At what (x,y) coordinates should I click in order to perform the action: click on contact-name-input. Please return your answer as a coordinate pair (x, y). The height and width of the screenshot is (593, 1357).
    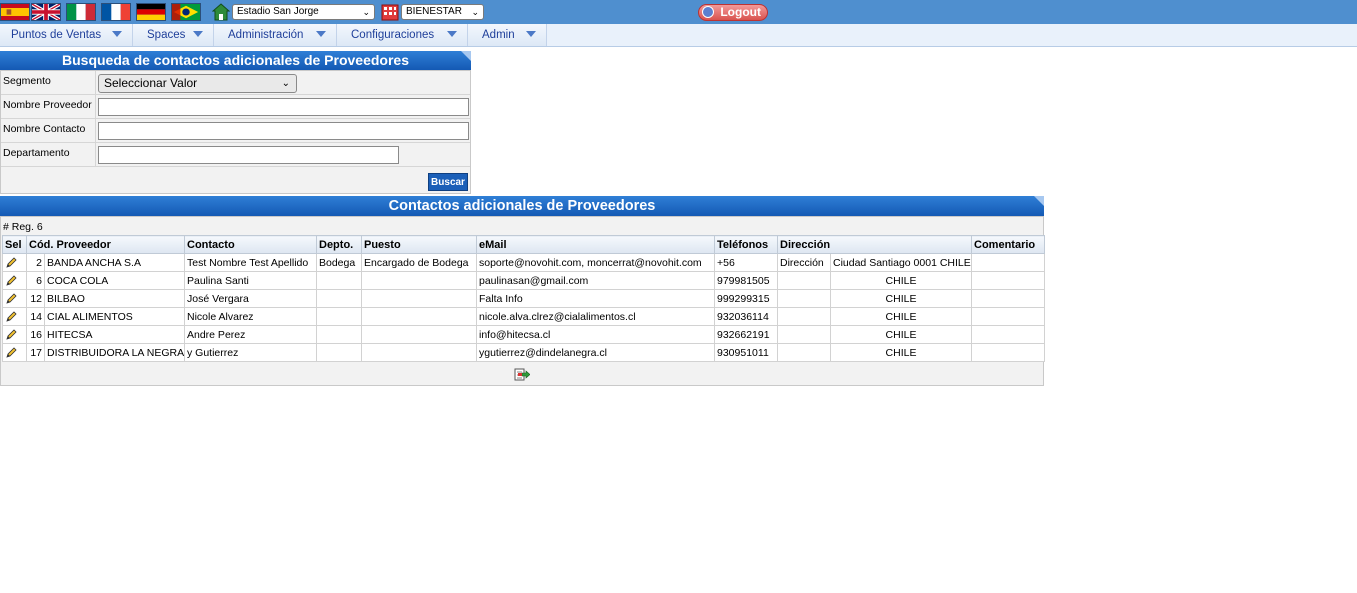
    Looking at the image, I should click on (283, 131).